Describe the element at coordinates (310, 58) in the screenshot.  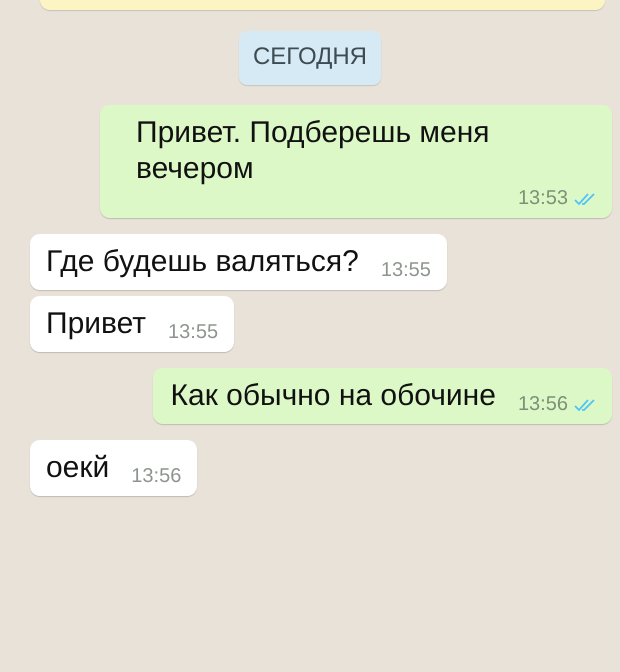
I see `date-chip: СЕГОДНЯ` at that location.